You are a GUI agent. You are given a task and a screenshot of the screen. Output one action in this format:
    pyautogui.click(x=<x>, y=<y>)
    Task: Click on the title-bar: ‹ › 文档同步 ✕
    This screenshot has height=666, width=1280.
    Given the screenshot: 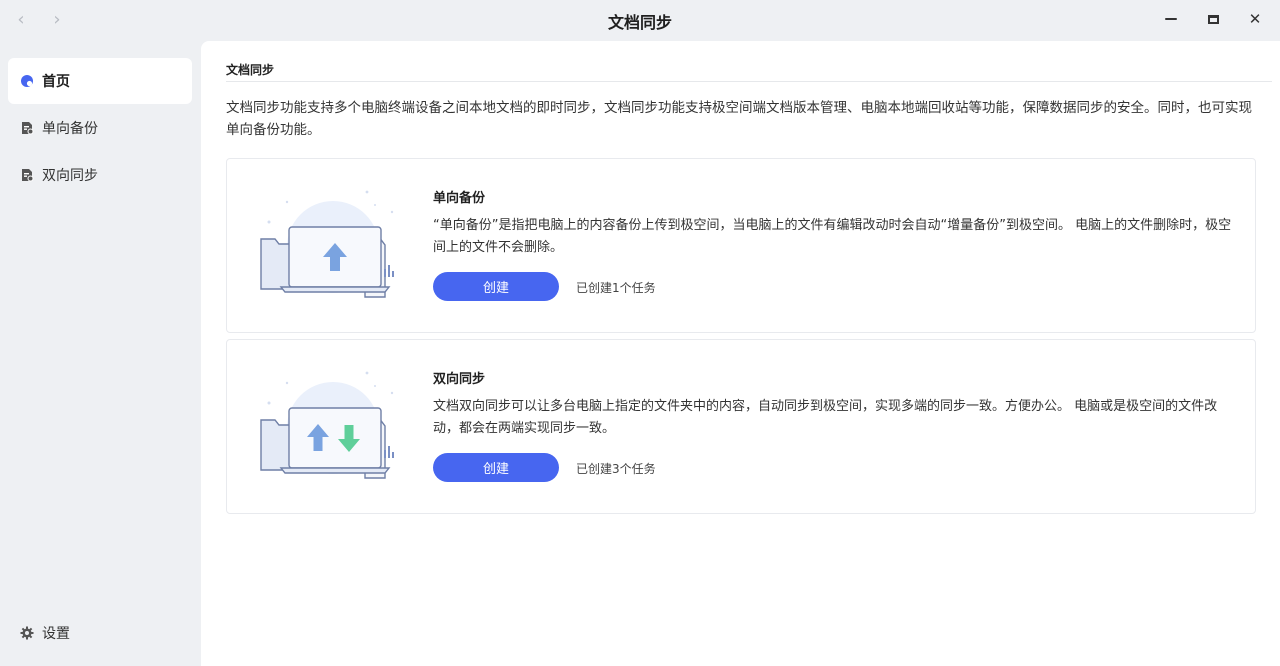 What is the action you would take?
    pyautogui.click(x=640, y=20)
    